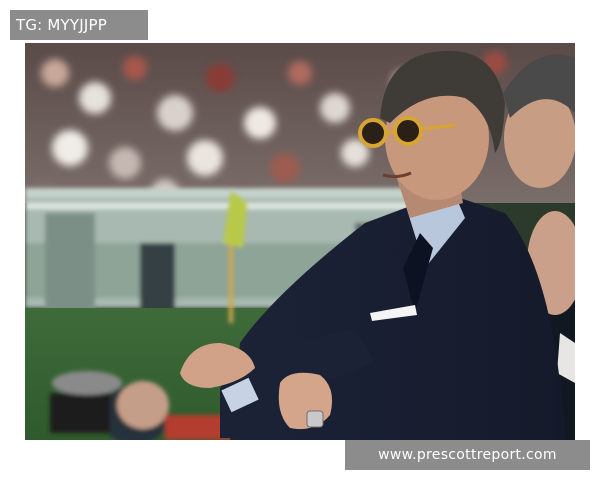 This screenshot has width=600, height=480. What do you see at coordinates (467, 455) in the screenshot?
I see `source-url-label: www.prescottreport.com` at bounding box center [467, 455].